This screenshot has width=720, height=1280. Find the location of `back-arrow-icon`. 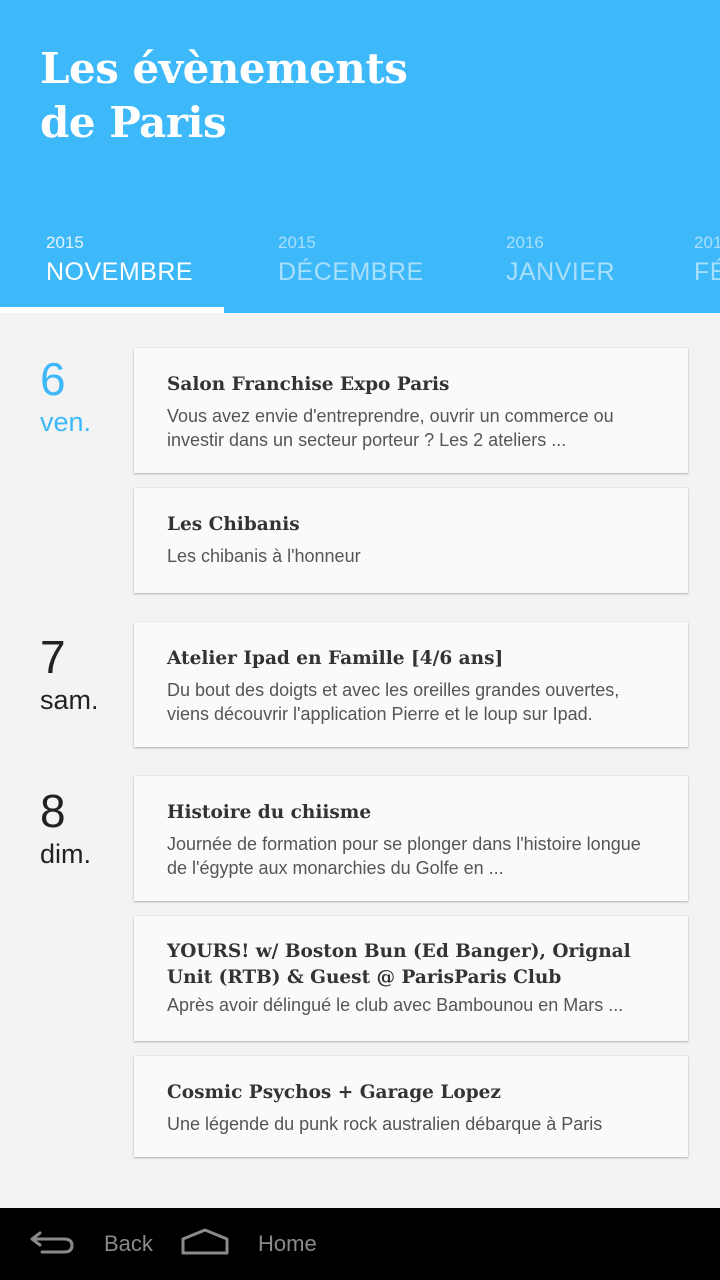

back-arrow-icon is located at coordinates (52, 1244).